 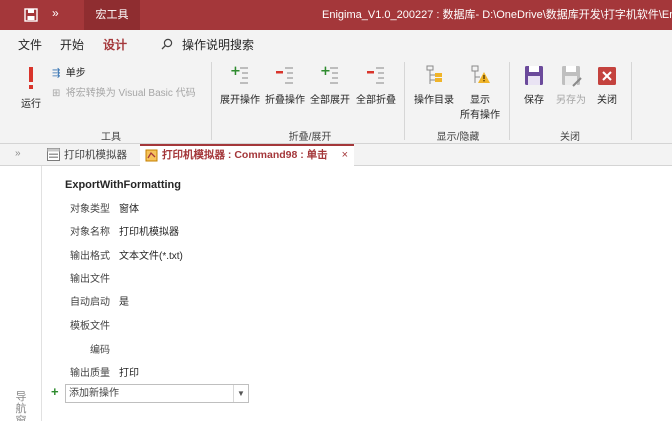 What do you see at coordinates (285, 100) in the screenshot?
I see `collapse-action-label: 折叠操作` at bounding box center [285, 100].